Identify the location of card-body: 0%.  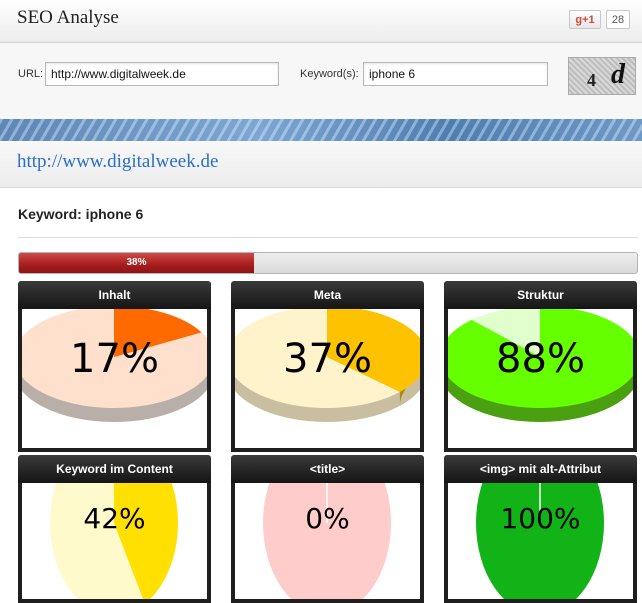
(327, 543).